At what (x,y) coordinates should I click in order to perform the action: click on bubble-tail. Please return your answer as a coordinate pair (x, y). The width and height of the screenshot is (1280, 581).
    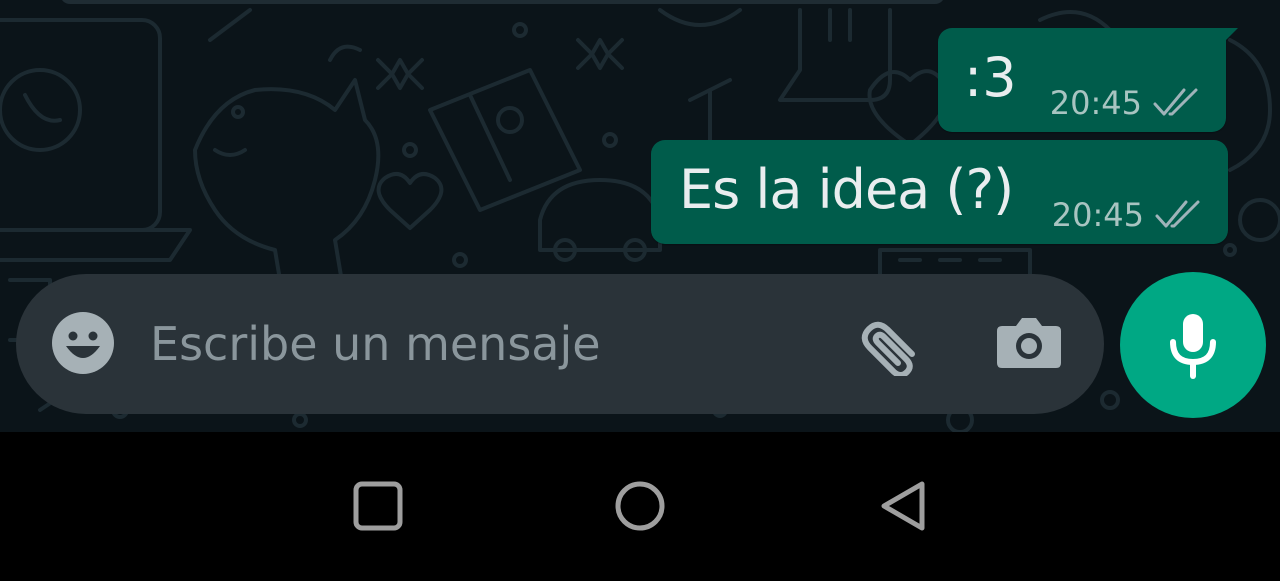
    Looking at the image, I should click on (1231, 35).